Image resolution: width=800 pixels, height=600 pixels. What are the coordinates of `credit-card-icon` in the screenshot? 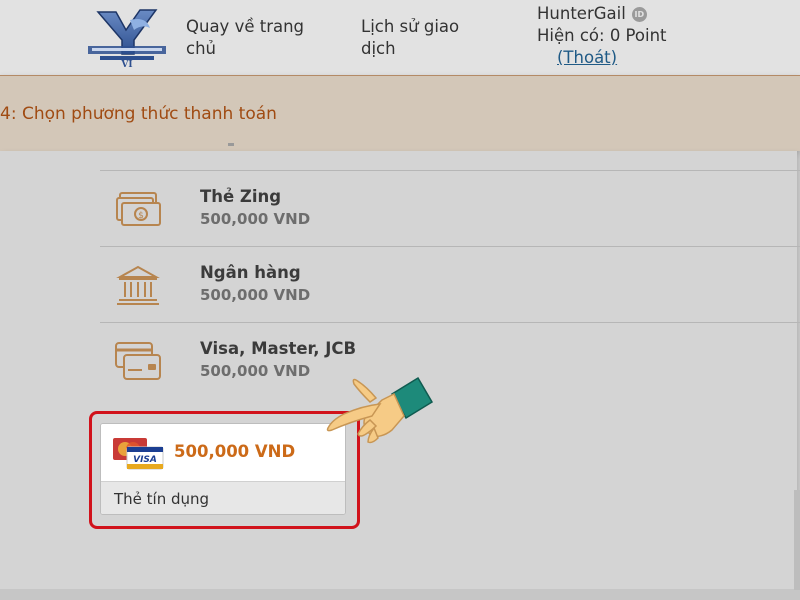 It's located at (138, 361).